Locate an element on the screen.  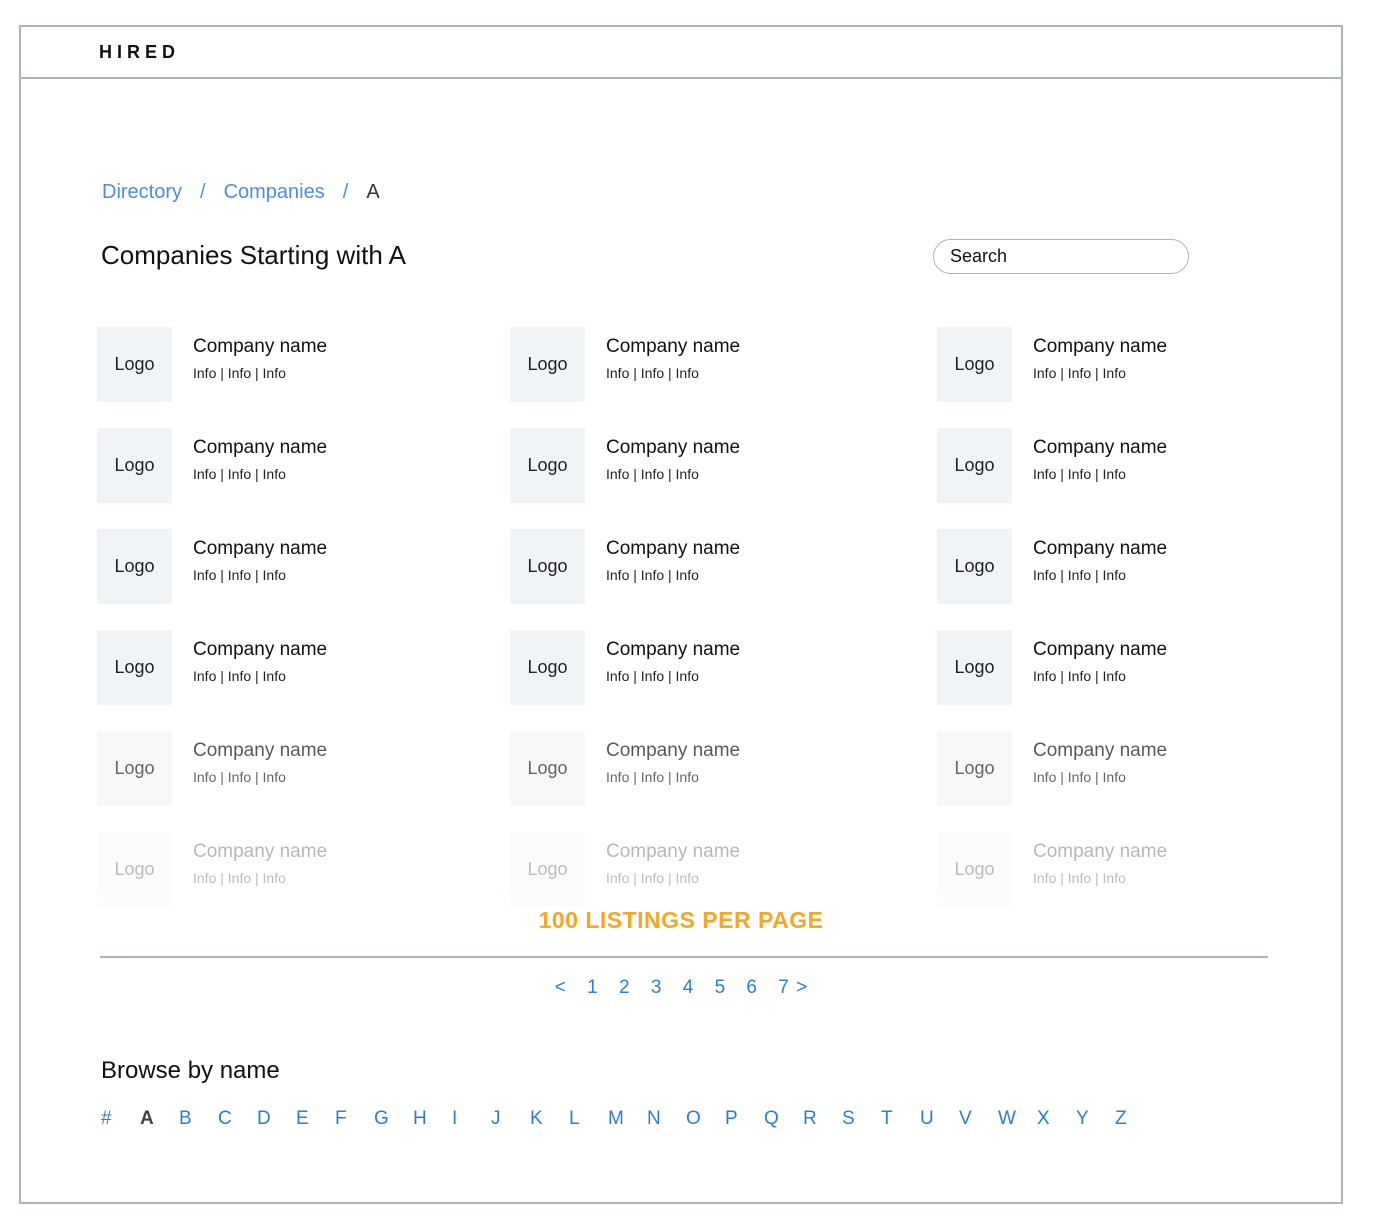
pagination-prev: < is located at coordinates (560, 988).